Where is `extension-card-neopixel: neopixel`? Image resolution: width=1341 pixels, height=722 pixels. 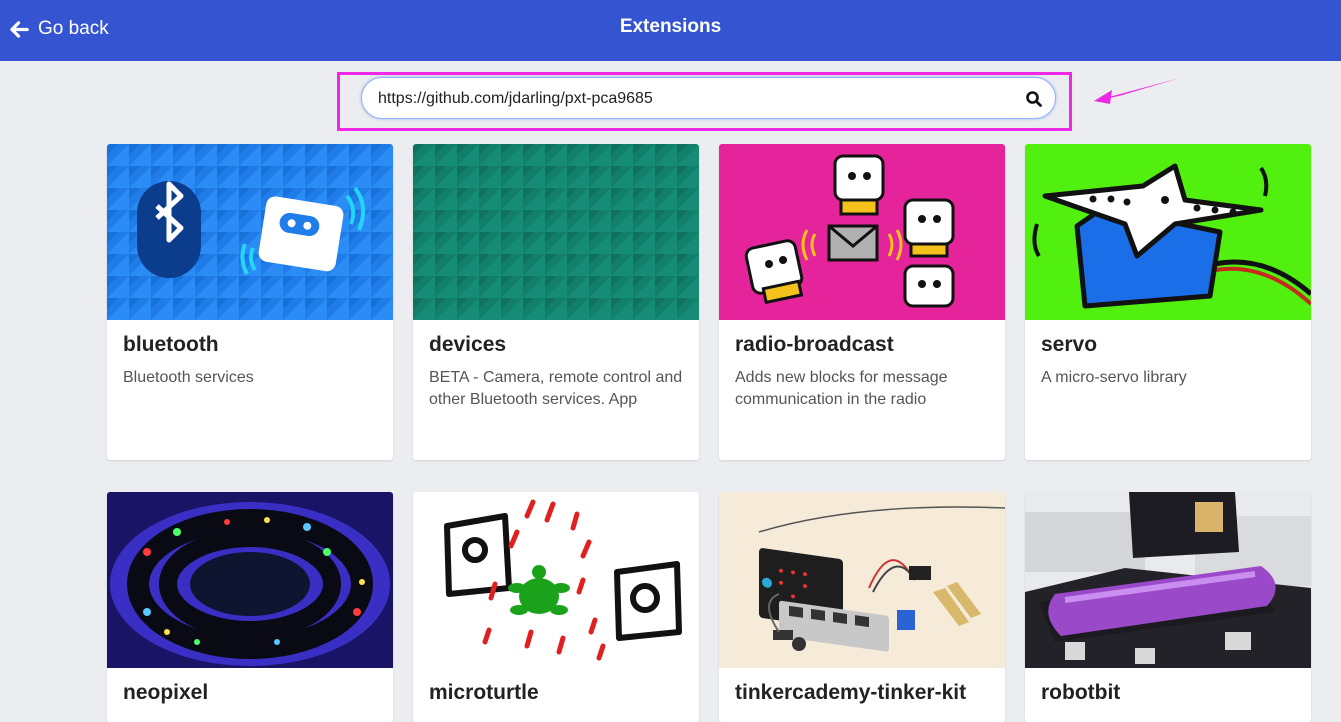
extension-card-neopixel: neopixel is located at coordinates (250, 607).